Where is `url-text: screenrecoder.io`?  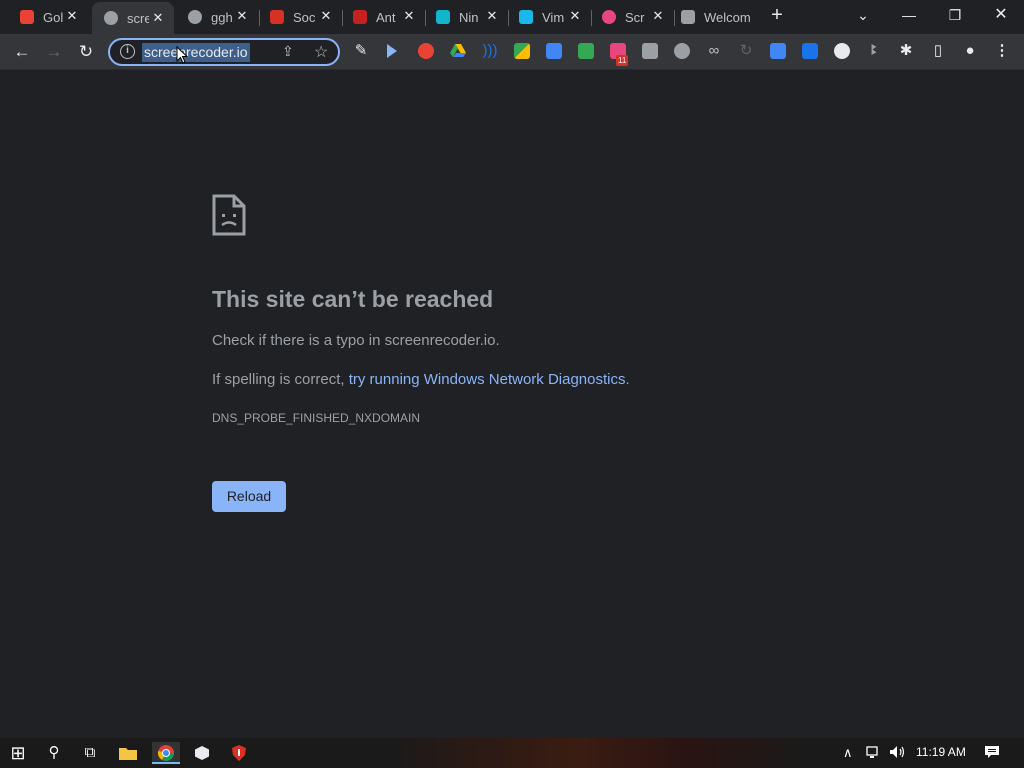 url-text: screenrecoder.io is located at coordinates (196, 52).